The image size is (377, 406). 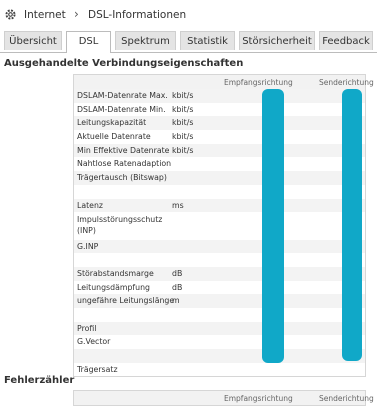 I want to click on table-row: ungefähre Leitungslänge m, so click(x=219, y=301).